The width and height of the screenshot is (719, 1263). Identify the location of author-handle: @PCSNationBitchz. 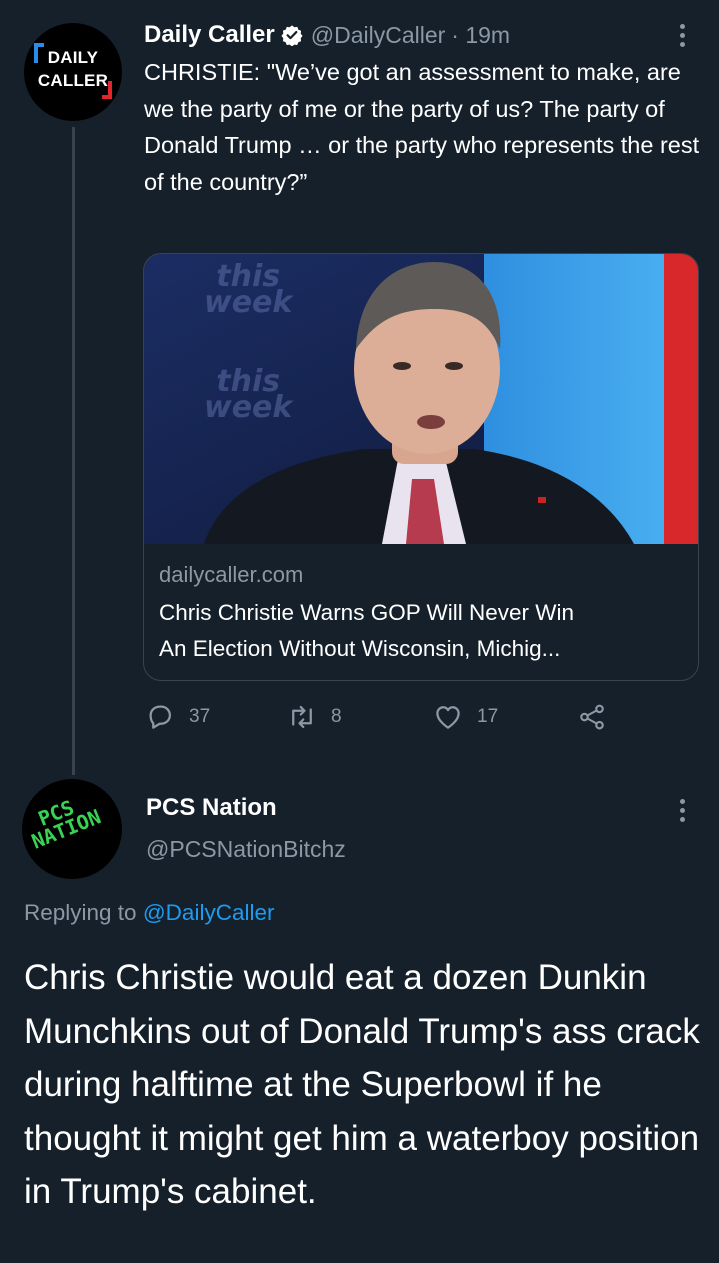
(246, 849).